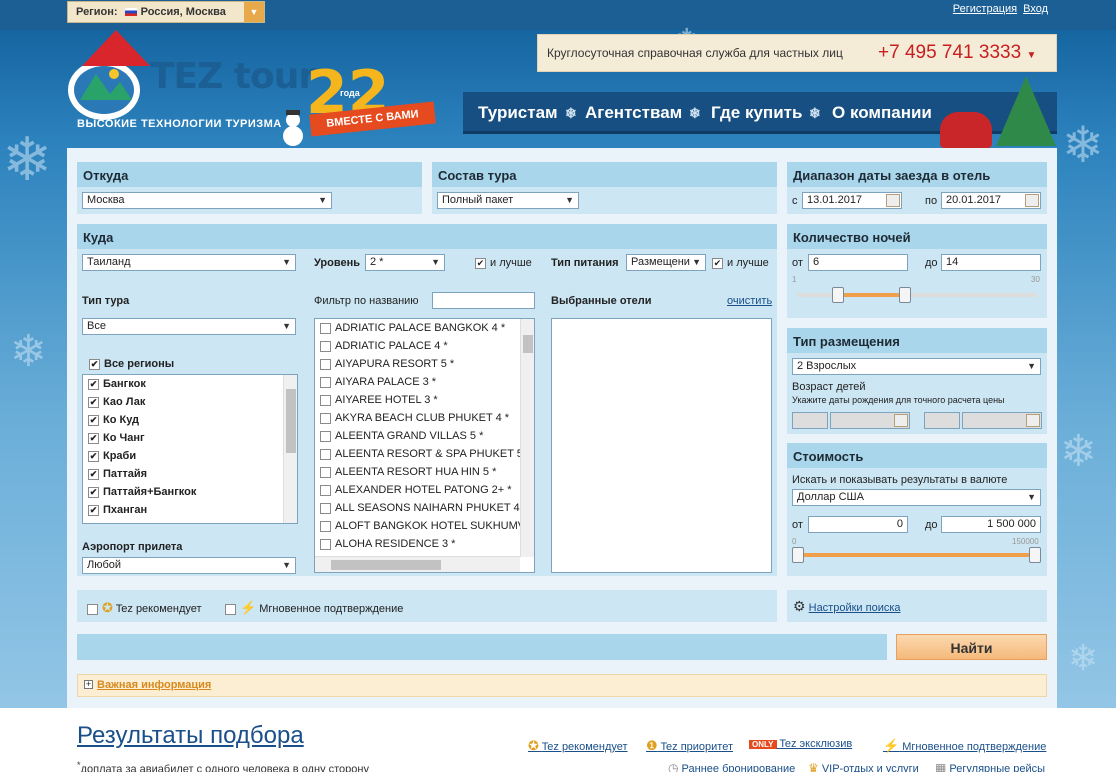 The image size is (1116, 772). Describe the element at coordinates (971, 647) in the screenshot. I see `find-button: Найти` at that location.